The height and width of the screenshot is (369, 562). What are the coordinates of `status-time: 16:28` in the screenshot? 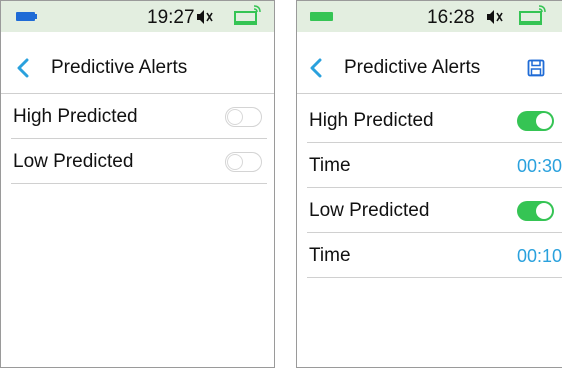 It's located at (451, 17).